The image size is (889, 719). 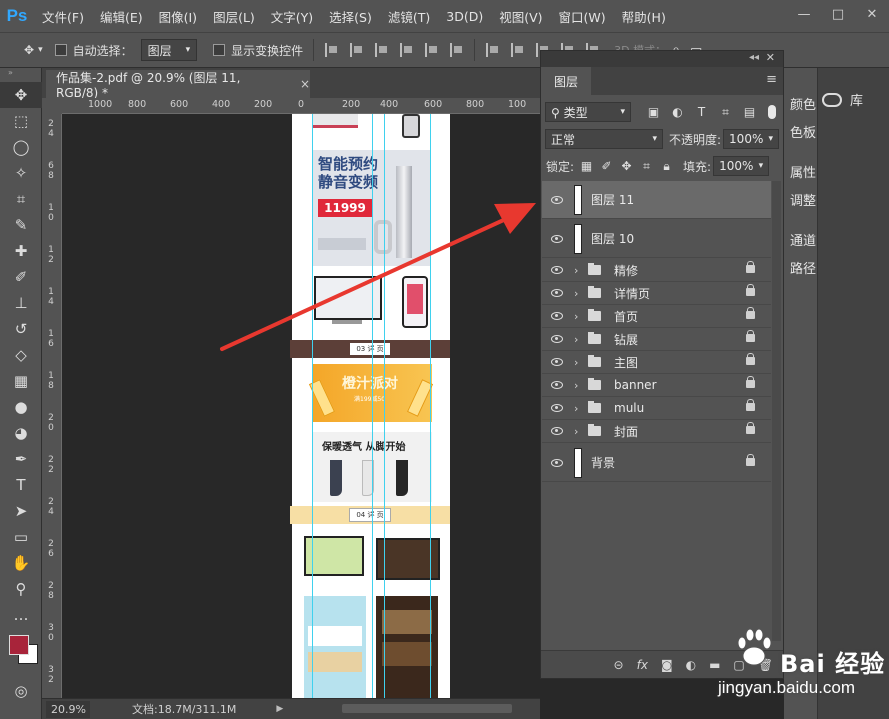 I want to click on menu-select: 选择(S), so click(x=350, y=16).